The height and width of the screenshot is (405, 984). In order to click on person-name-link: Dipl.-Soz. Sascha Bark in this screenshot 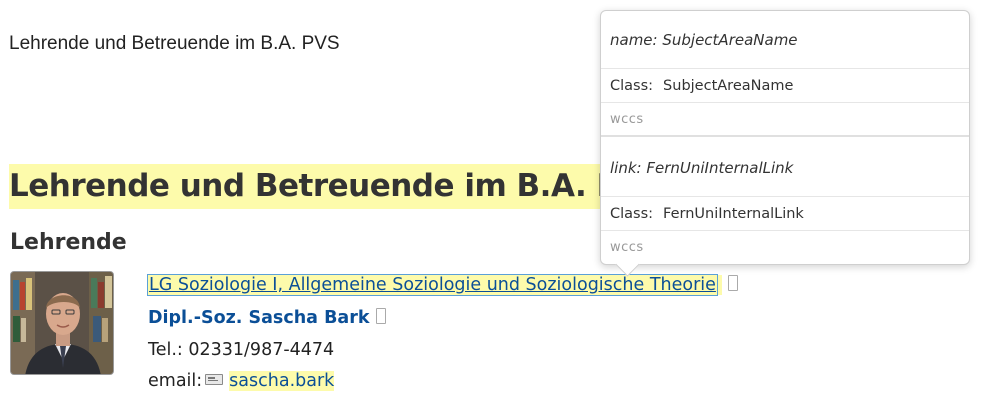, I will do `click(259, 318)`.